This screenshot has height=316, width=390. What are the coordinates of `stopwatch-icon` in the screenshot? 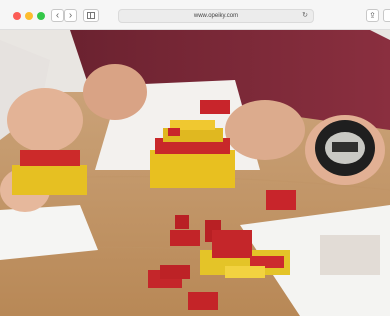 It's located at (345, 148).